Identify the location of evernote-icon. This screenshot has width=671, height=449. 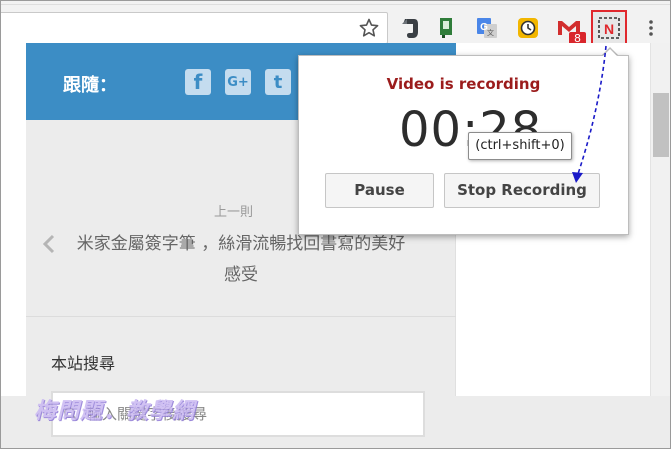
(410, 28).